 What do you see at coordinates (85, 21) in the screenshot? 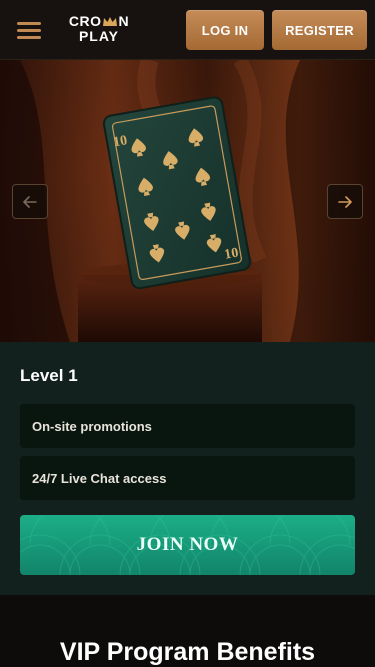
I see `logo-text-cro: CRO` at bounding box center [85, 21].